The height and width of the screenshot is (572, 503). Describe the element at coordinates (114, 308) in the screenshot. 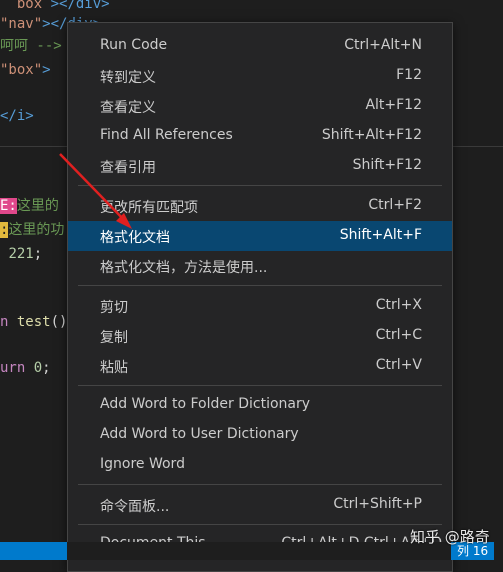

I see `menu-item-label: 剪切` at that location.